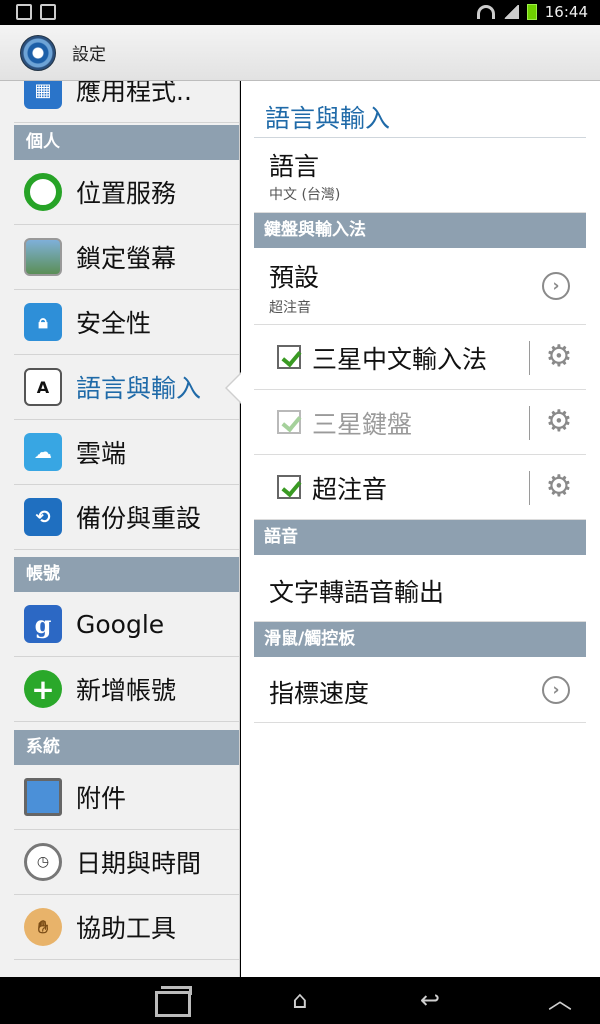 The height and width of the screenshot is (1024, 600). I want to click on section-header-mouse: 滑鼠/觸控板, so click(420, 639).